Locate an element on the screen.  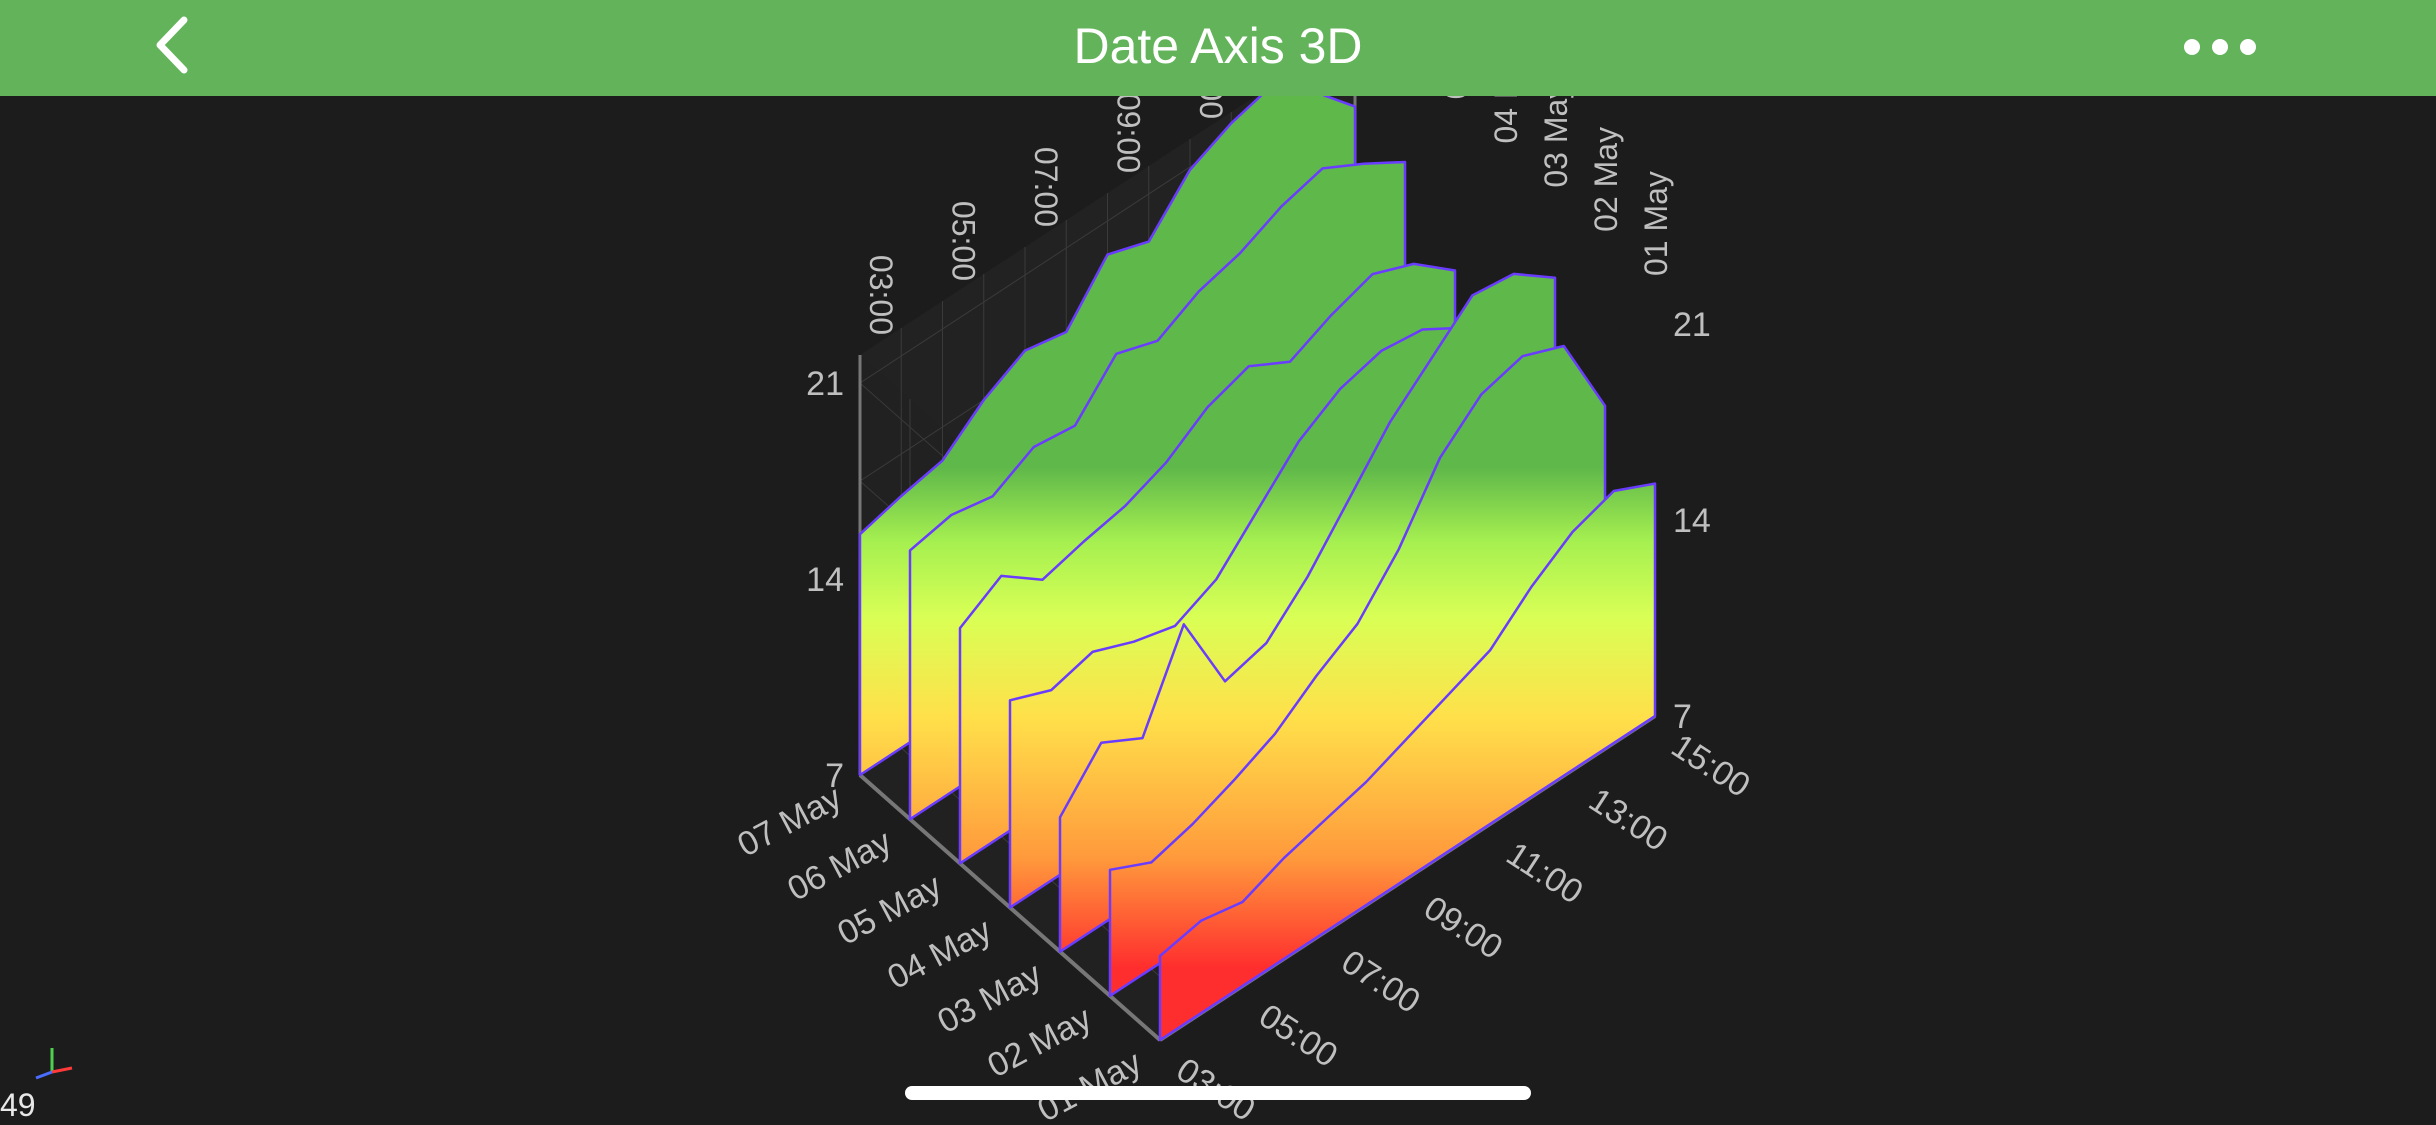
more-options-button is located at coordinates (2220, 47).